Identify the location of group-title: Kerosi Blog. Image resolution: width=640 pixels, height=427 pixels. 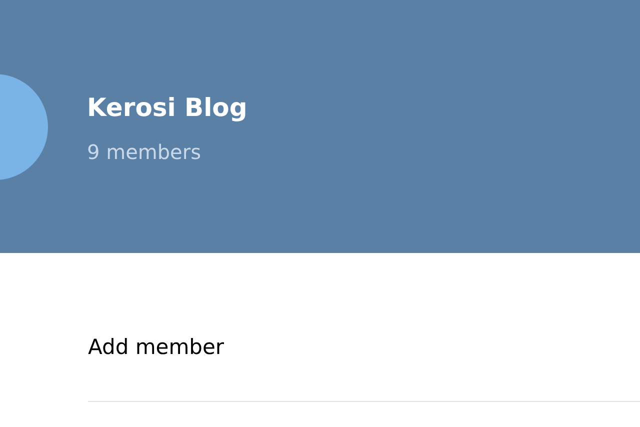
(167, 107).